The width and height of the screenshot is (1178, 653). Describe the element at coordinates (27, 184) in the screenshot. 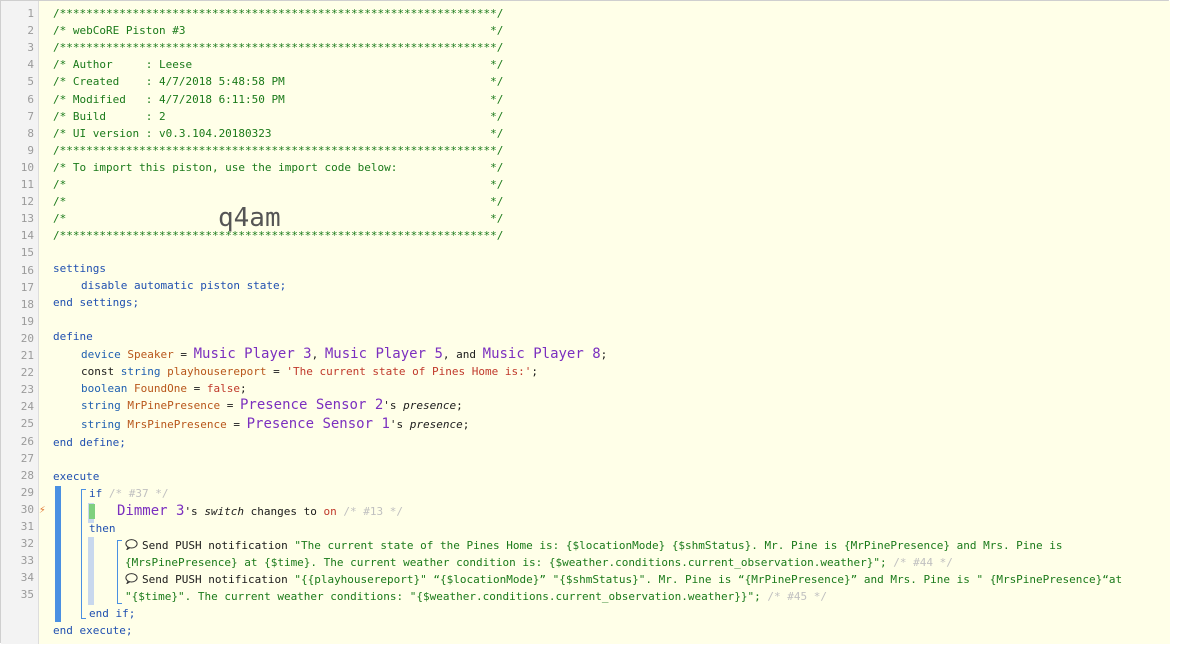

I see `line-number: 11` at that location.